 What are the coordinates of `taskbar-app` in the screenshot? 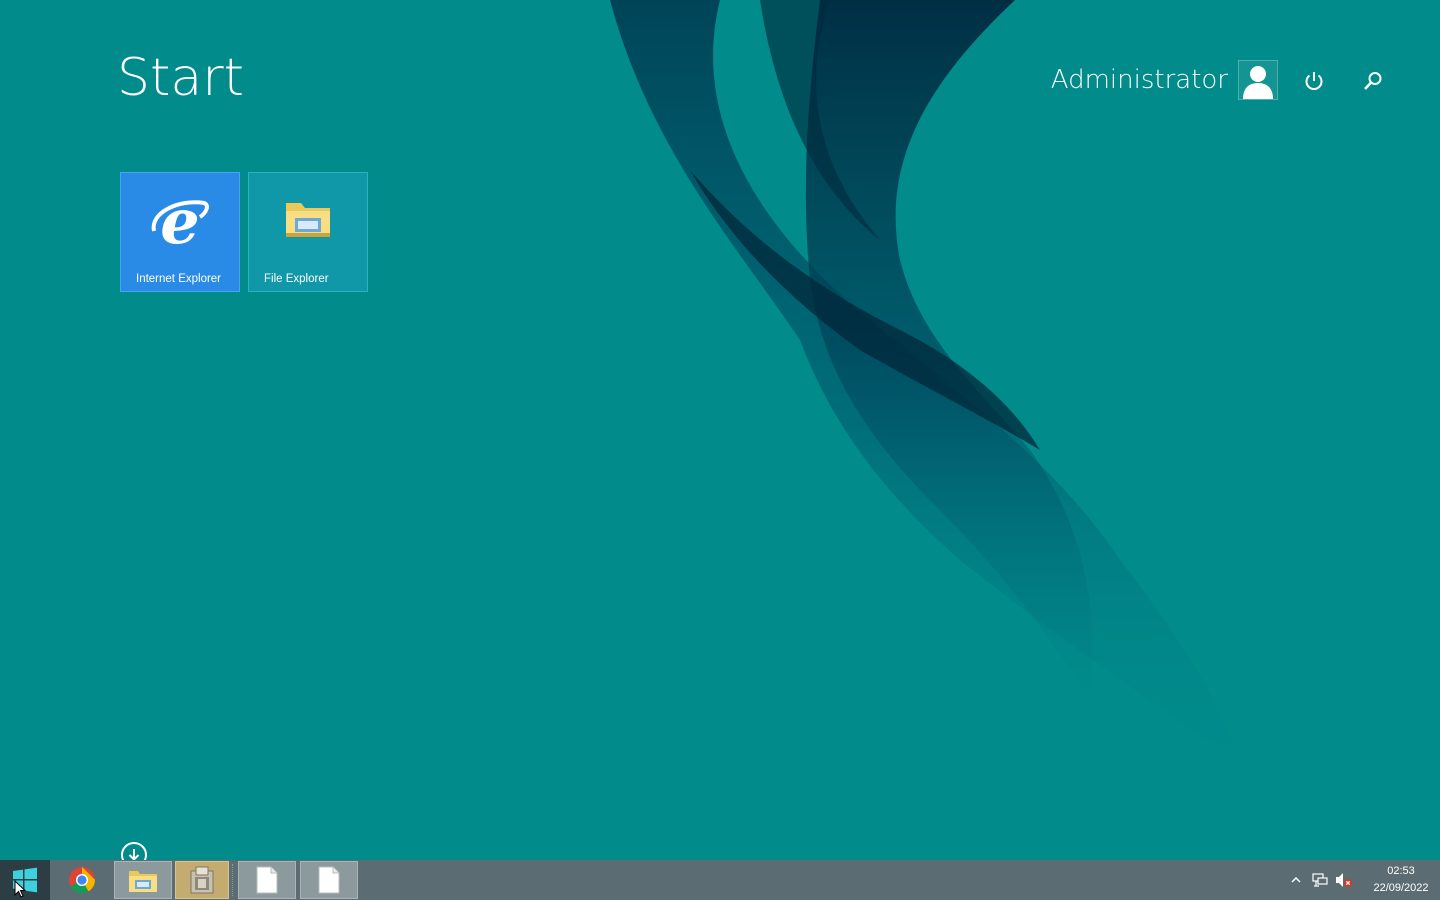 It's located at (202, 880).